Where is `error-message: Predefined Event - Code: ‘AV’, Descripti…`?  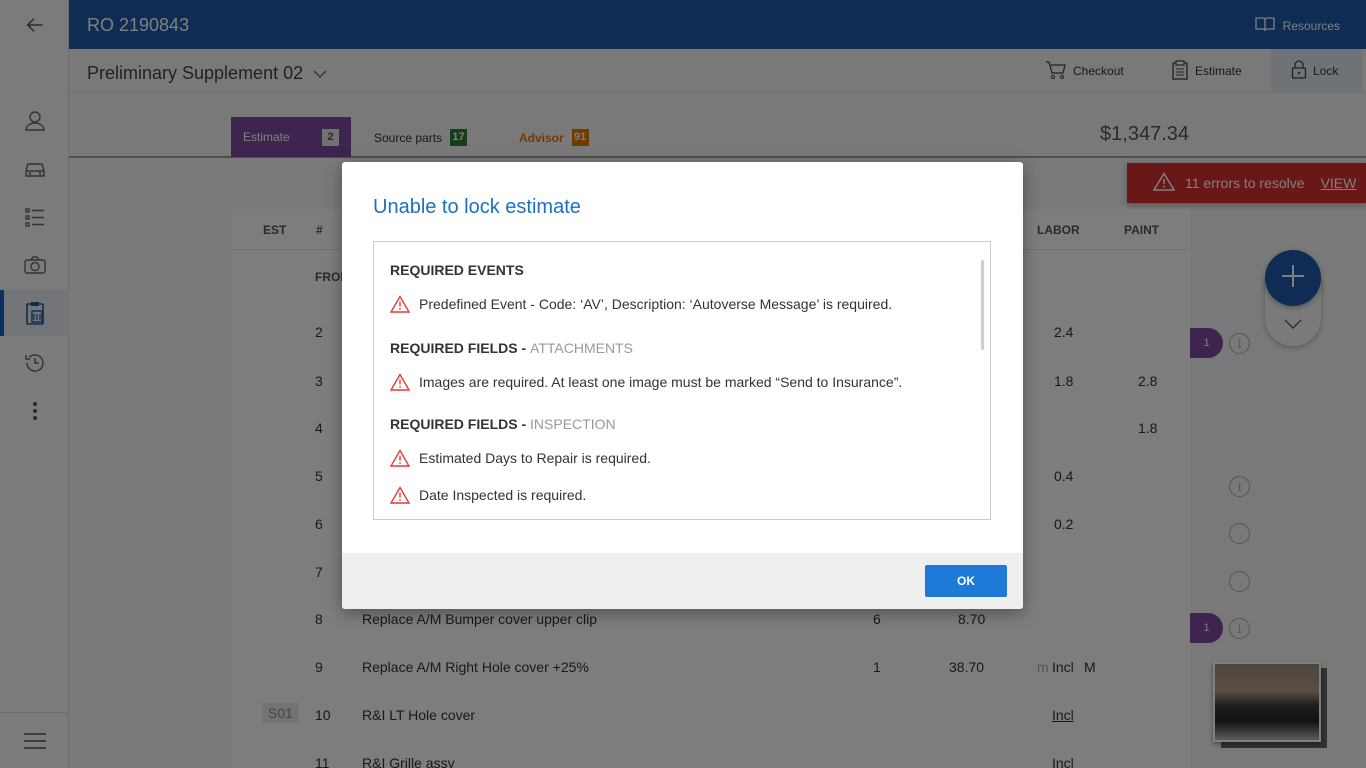
error-message: Predefined Event - Code: ‘AV’, Descripti… is located at coordinates (641, 304).